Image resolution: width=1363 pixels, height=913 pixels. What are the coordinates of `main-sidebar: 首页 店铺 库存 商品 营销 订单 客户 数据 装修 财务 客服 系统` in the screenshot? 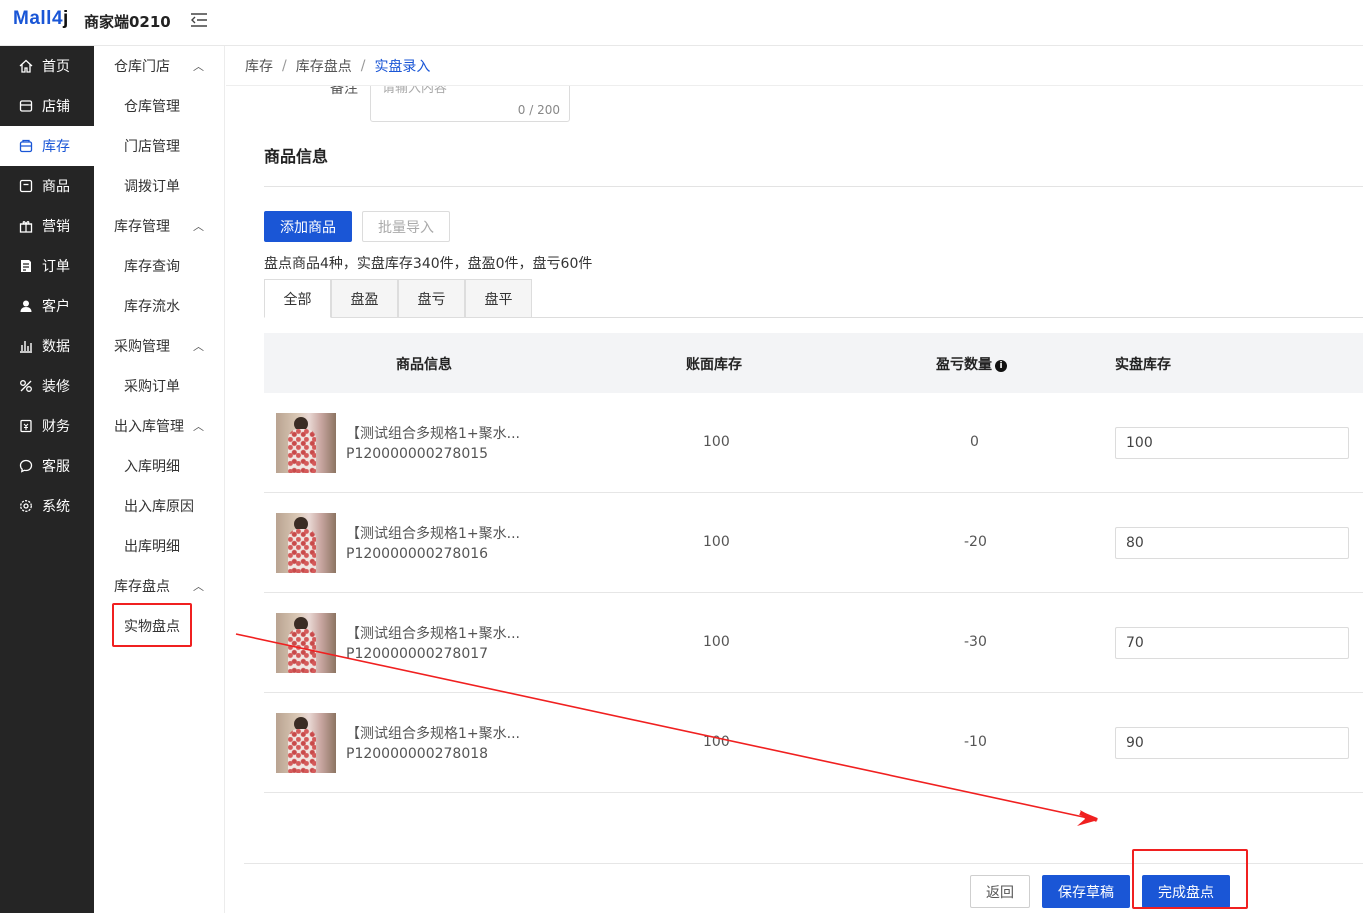 It's located at (47, 479).